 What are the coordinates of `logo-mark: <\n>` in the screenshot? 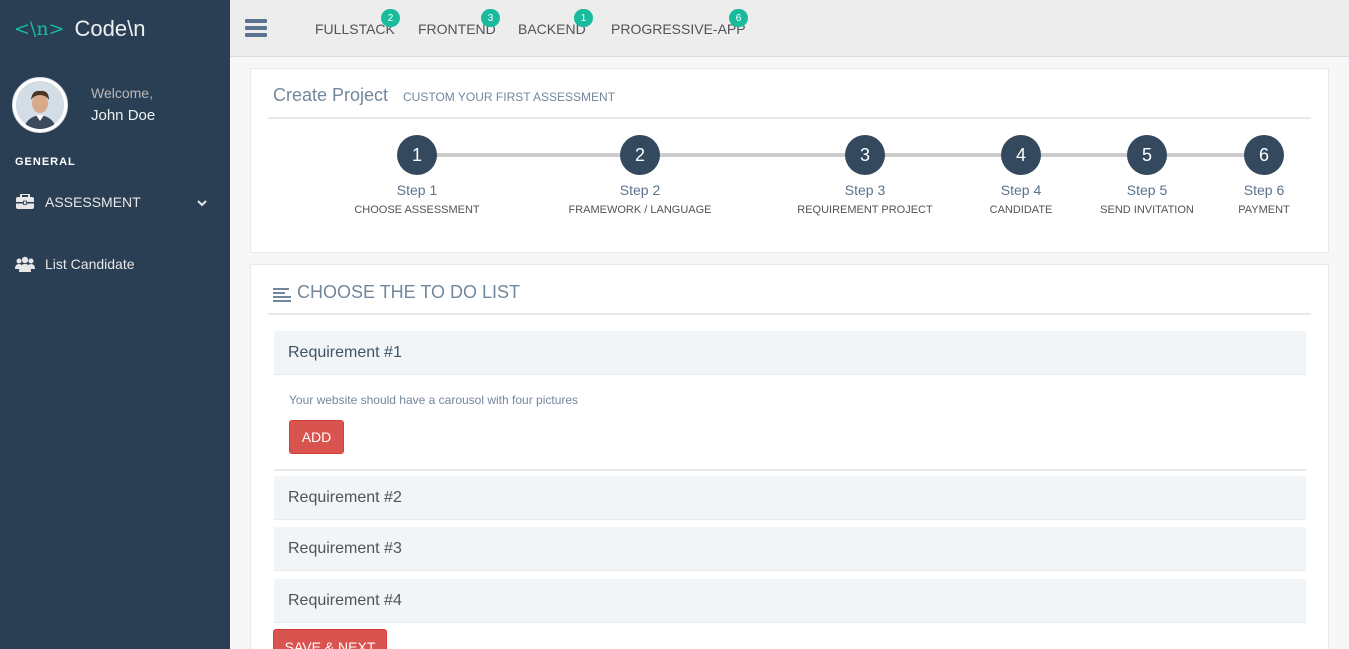 It's located at (39, 29).